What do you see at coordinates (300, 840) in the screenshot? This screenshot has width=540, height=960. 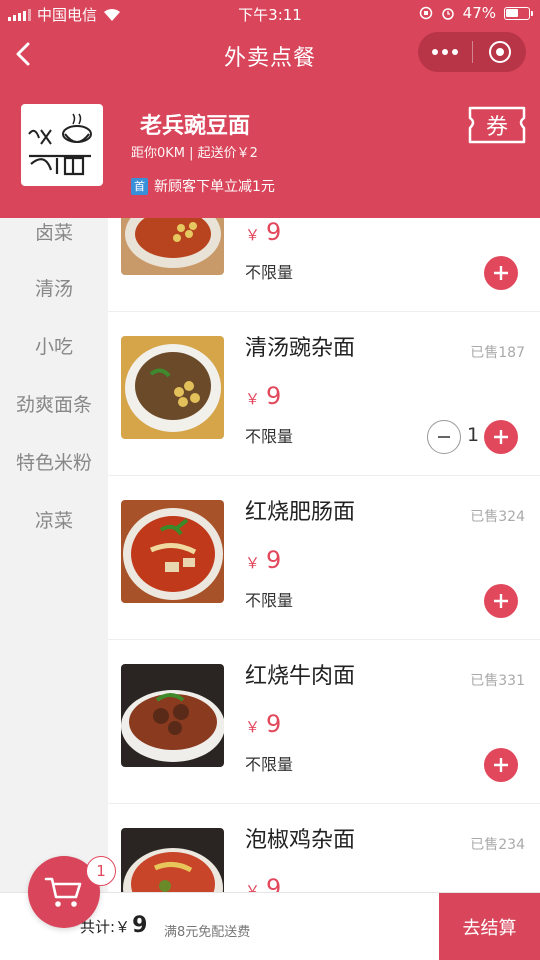 I see `product-name: 泡椒鸡杂面` at bounding box center [300, 840].